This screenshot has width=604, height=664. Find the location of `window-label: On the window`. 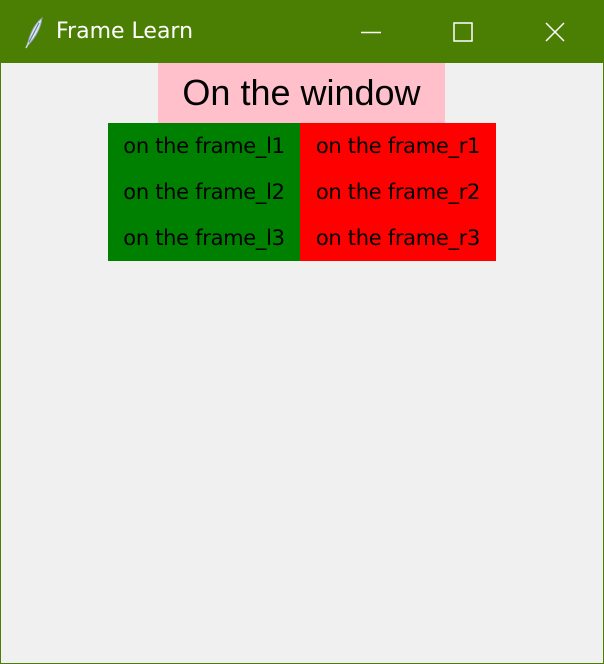

window-label: On the window is located at coordinates (301, 93).